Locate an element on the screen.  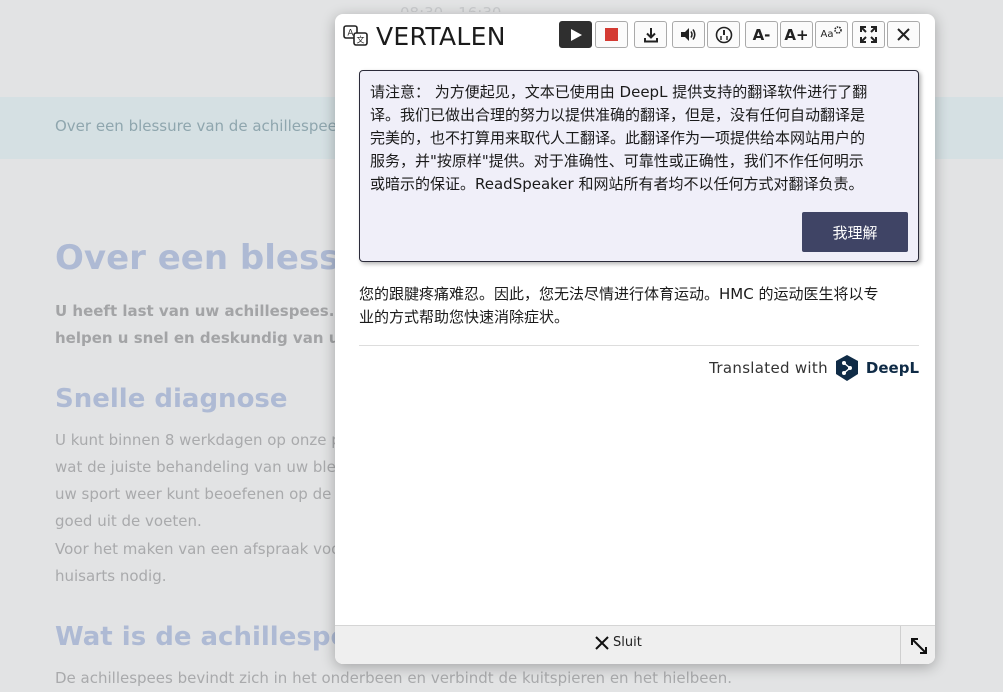
section-heading-diagnose: Snelle diagnose is located at coordinates (171, 399).